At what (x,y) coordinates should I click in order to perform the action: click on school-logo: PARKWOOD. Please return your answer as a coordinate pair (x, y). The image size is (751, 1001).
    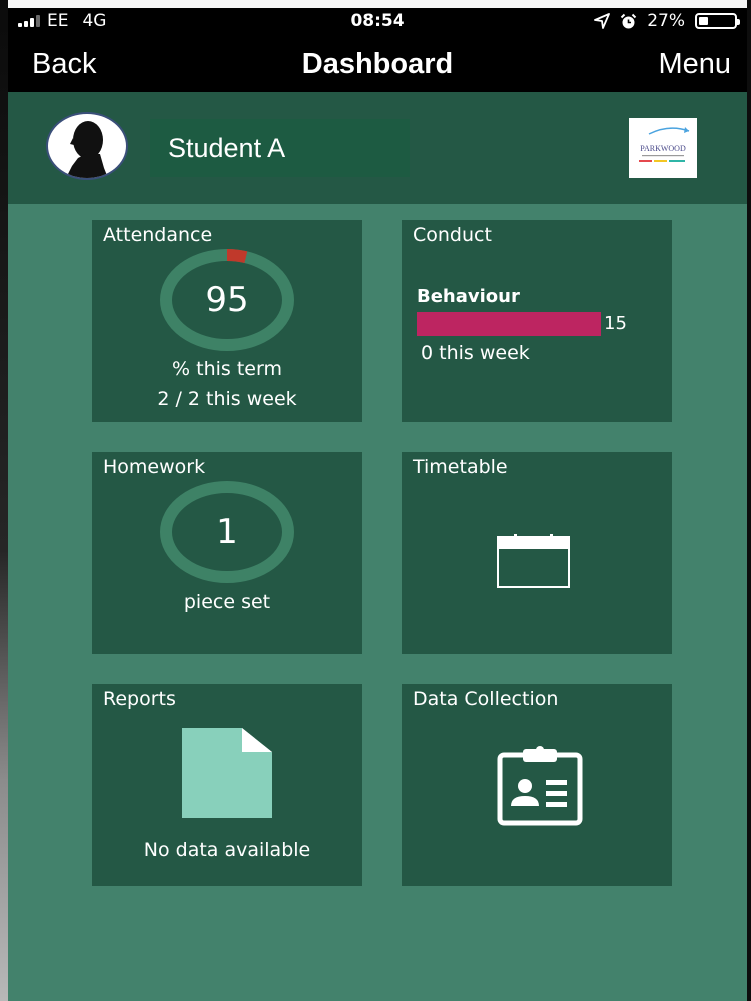
    Looking at the image, I should click on (663, 148).